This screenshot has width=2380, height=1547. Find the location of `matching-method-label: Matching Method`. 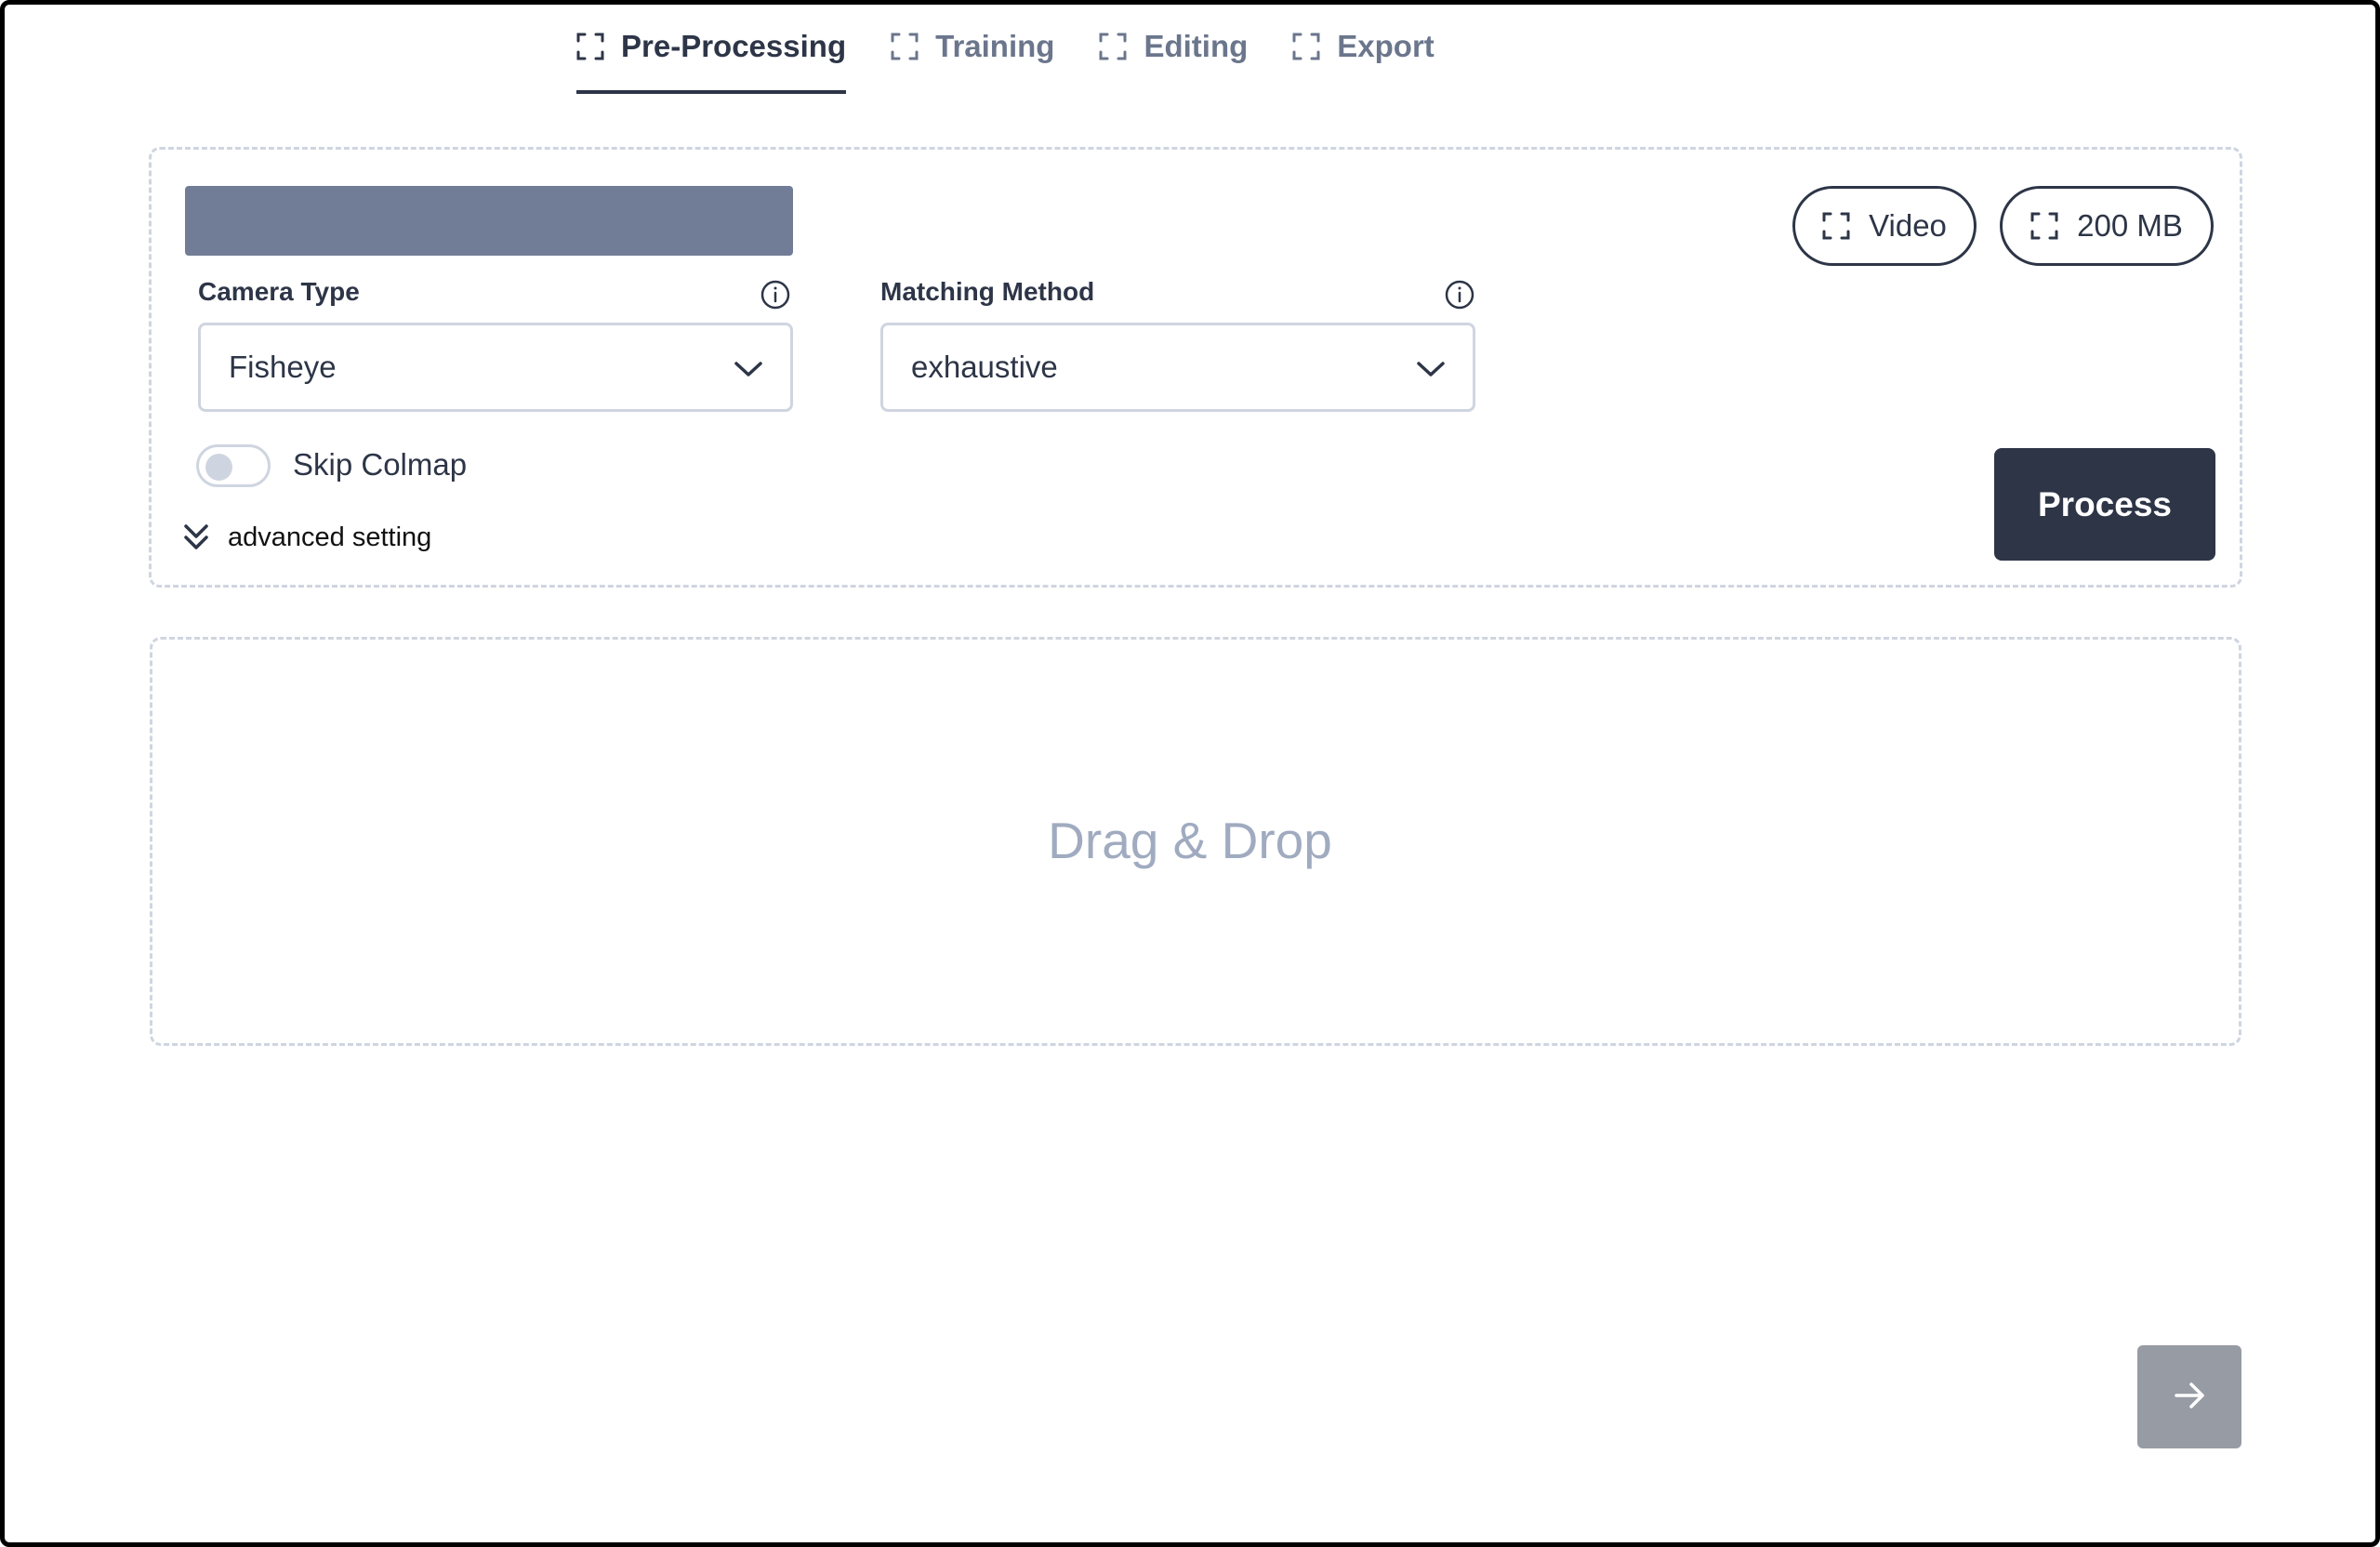

matching-method-label: Matching Method is located at coordinates (987, 291).